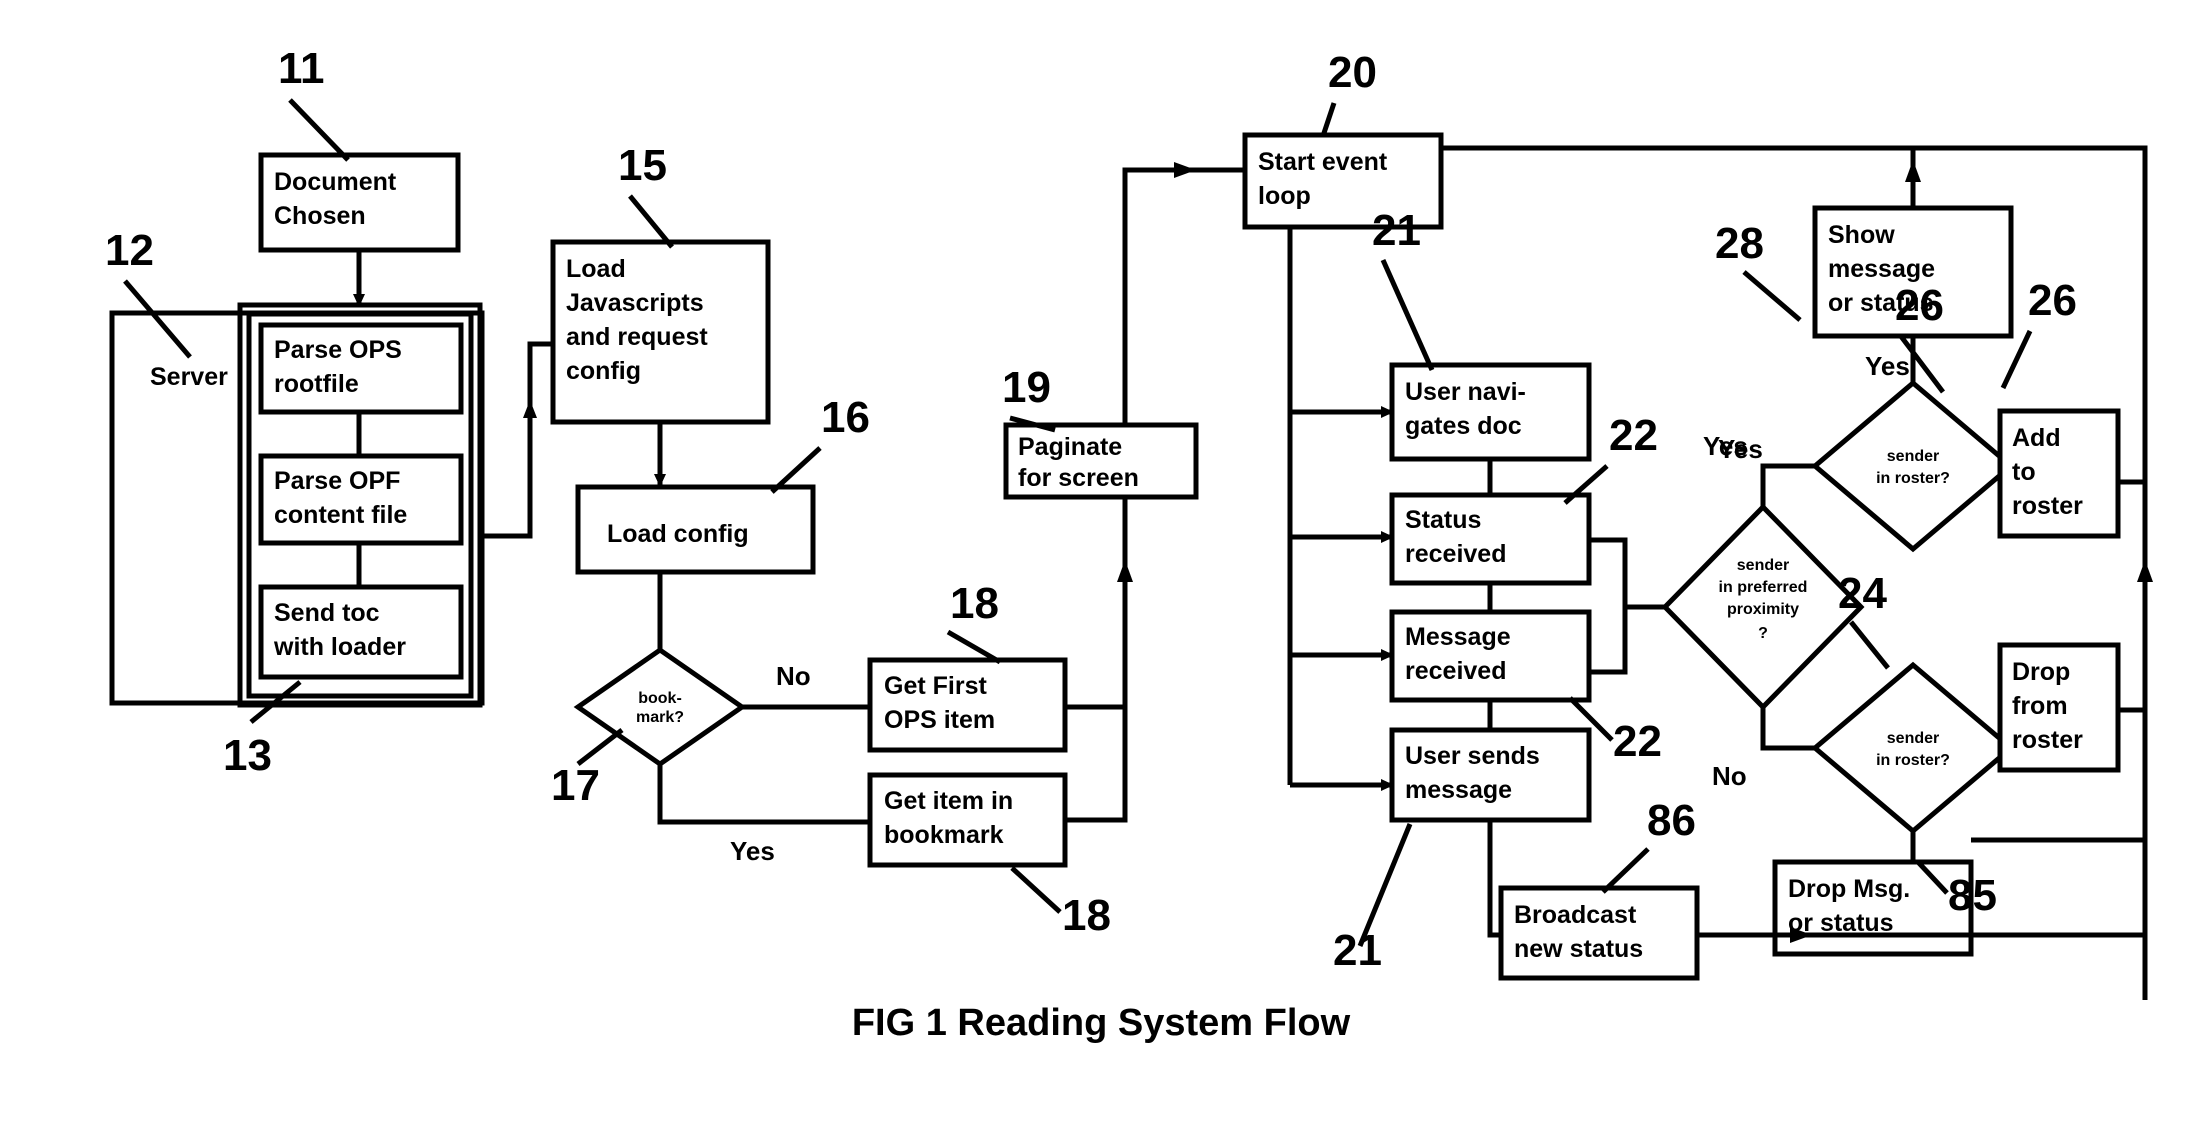 This screenshot has width=2203, height=1142. What do you see at coordinates (1913, 171) in the screenshot?
I see `arrowhead-show-to-top-rail` at bounding box center [1913, 171].